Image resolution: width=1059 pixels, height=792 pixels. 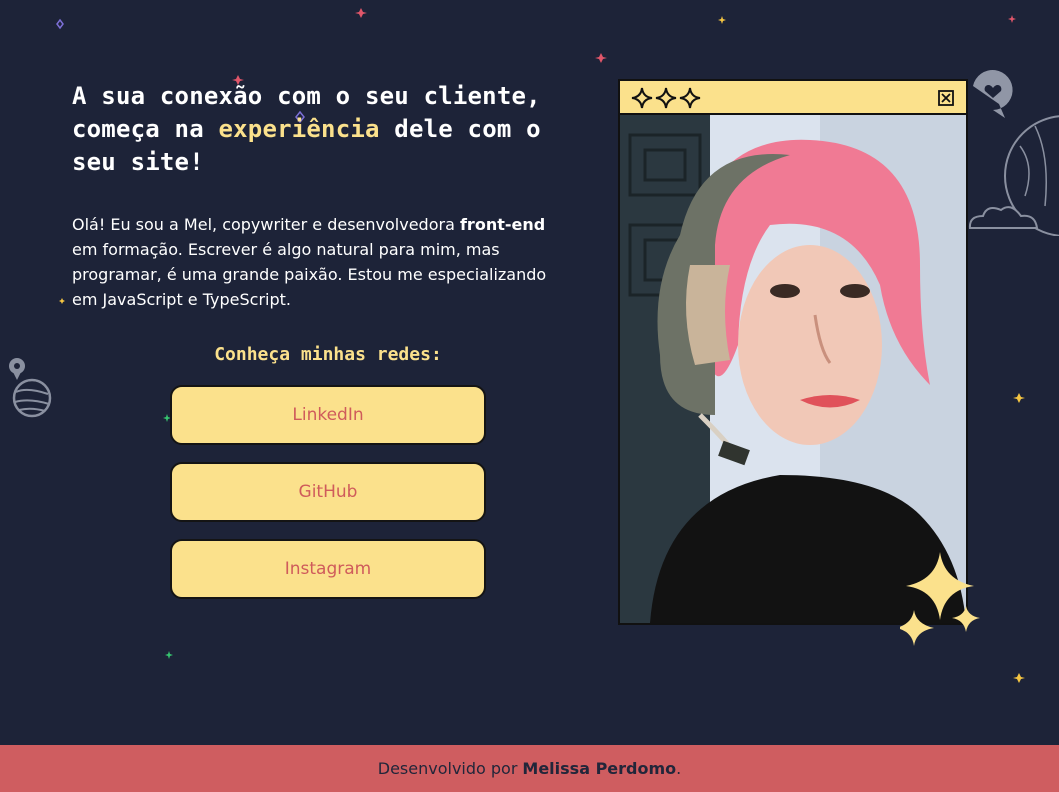 What do you see at coordinates (946, 98) in the screenshot?
I see `close-icon` at bounding box center [946, 98].